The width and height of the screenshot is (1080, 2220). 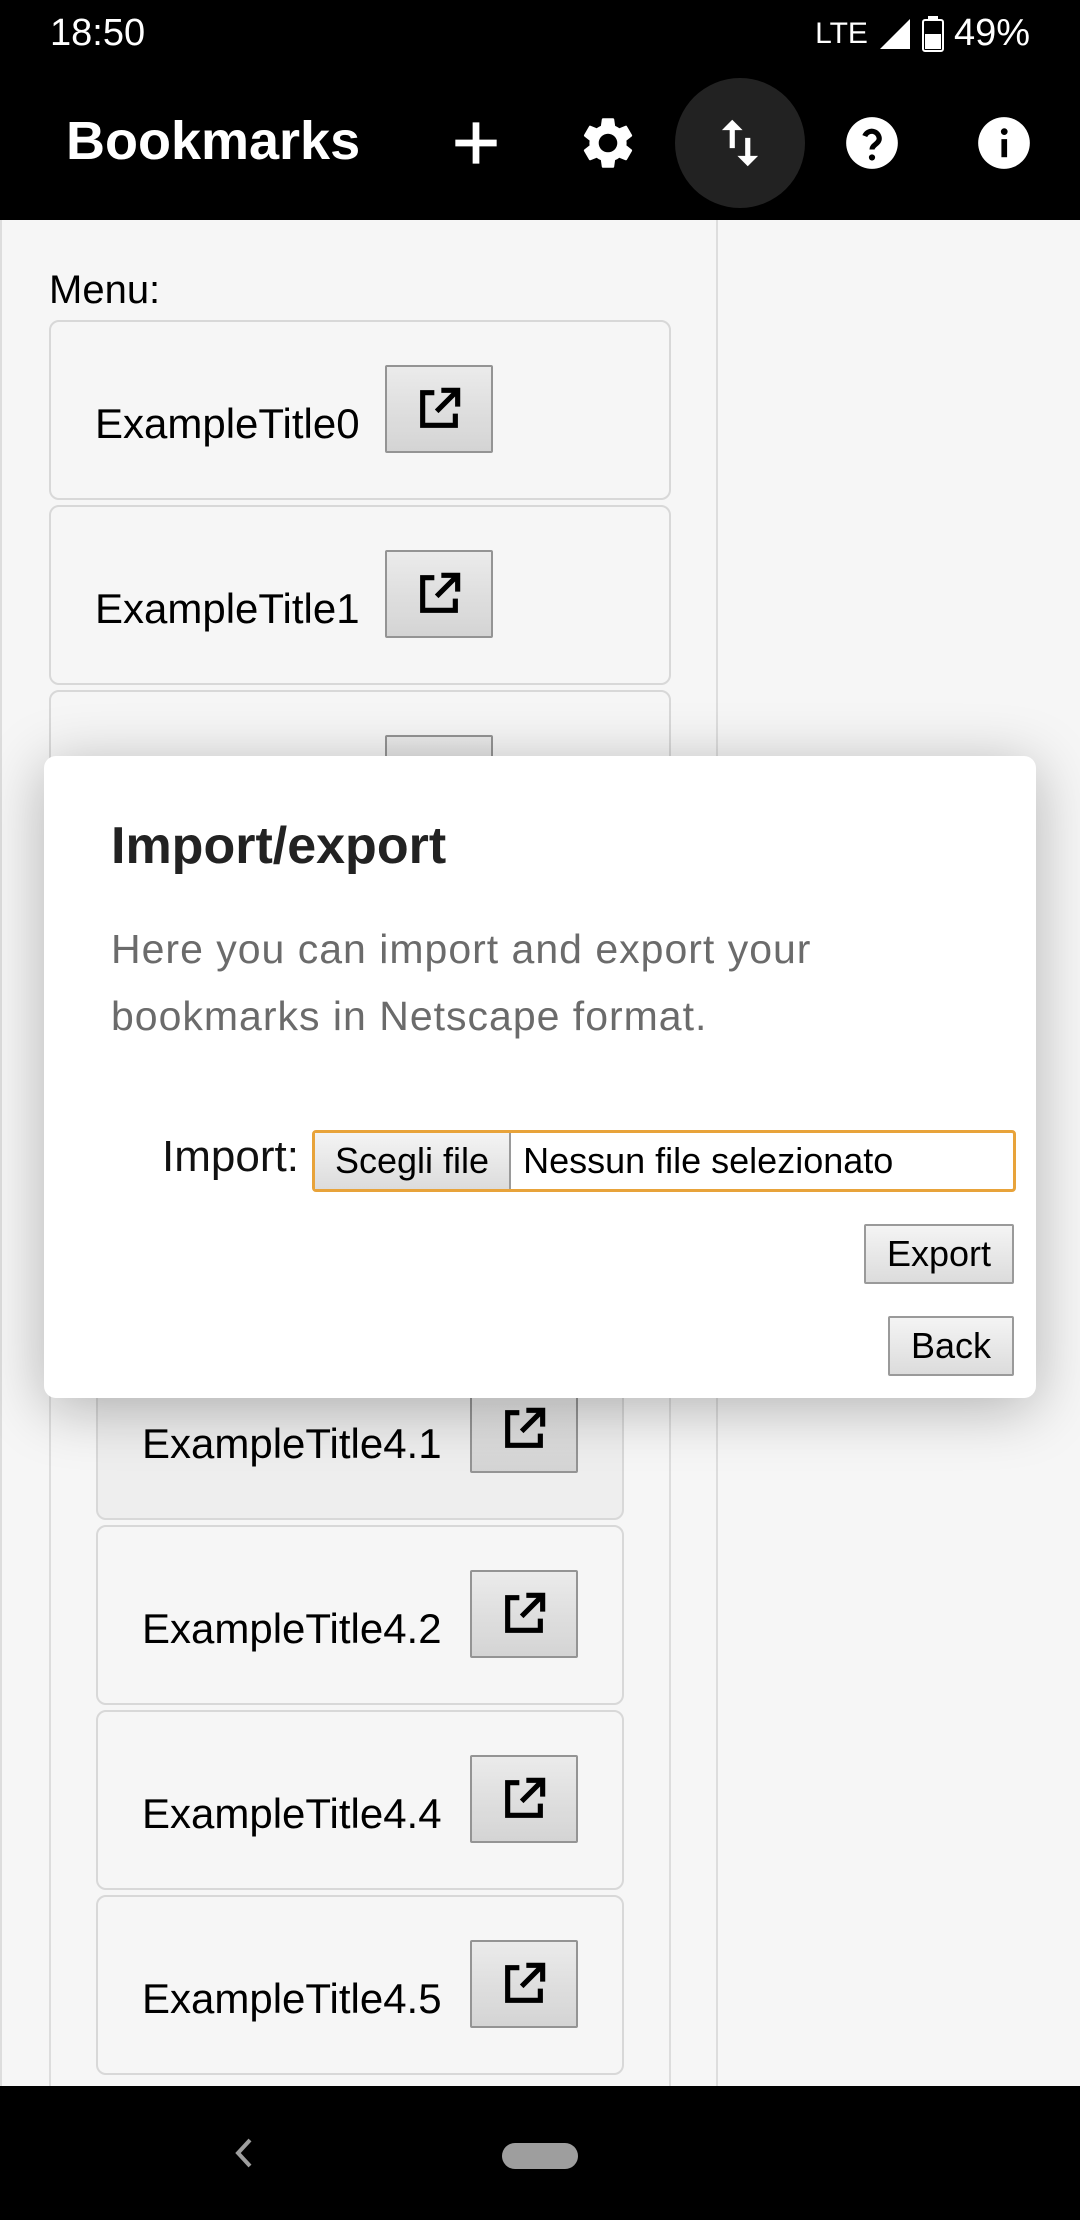 I want to click on settings-button, so click(x=608, y=143).